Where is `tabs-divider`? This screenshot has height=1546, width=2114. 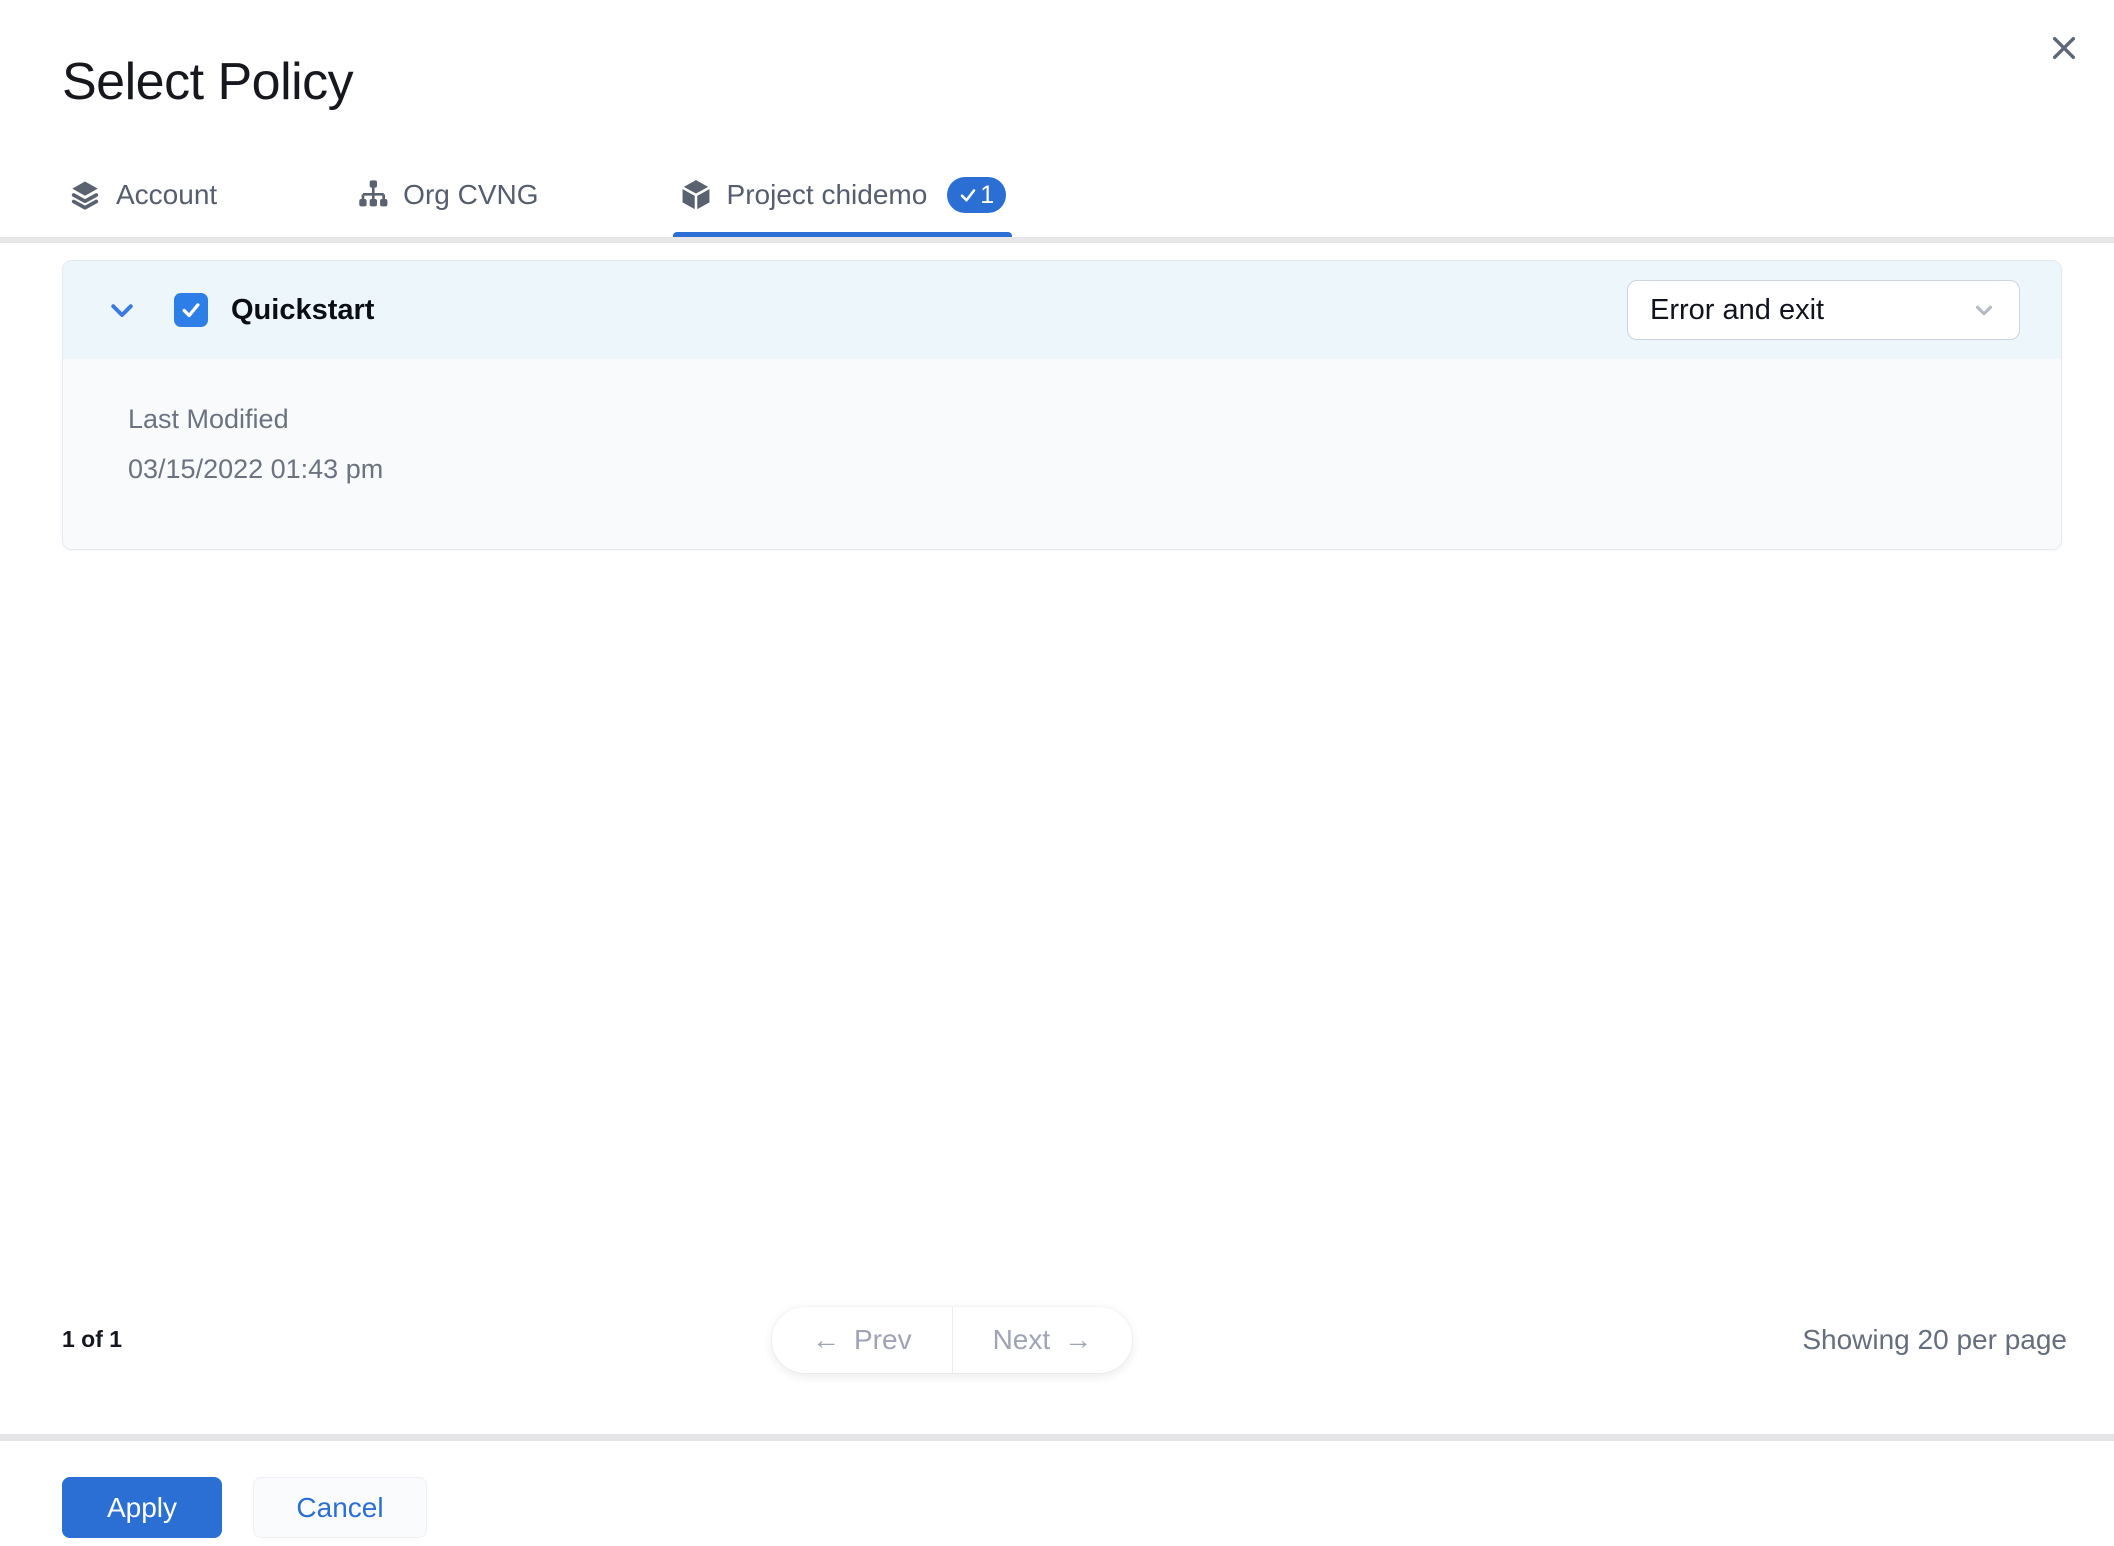 tabs-divider is located at coordinates (1057, 240).